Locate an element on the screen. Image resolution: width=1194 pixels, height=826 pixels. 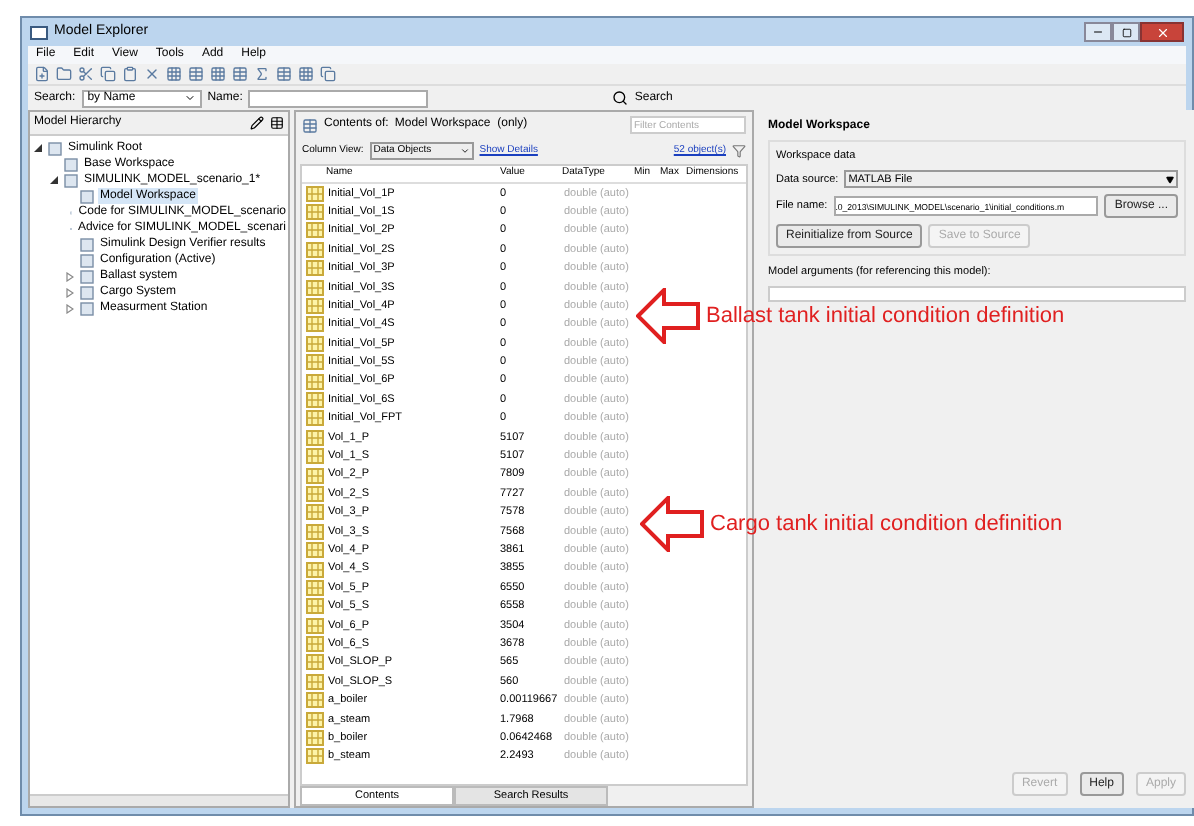
scrollbar is located at coordinates (159, 800).